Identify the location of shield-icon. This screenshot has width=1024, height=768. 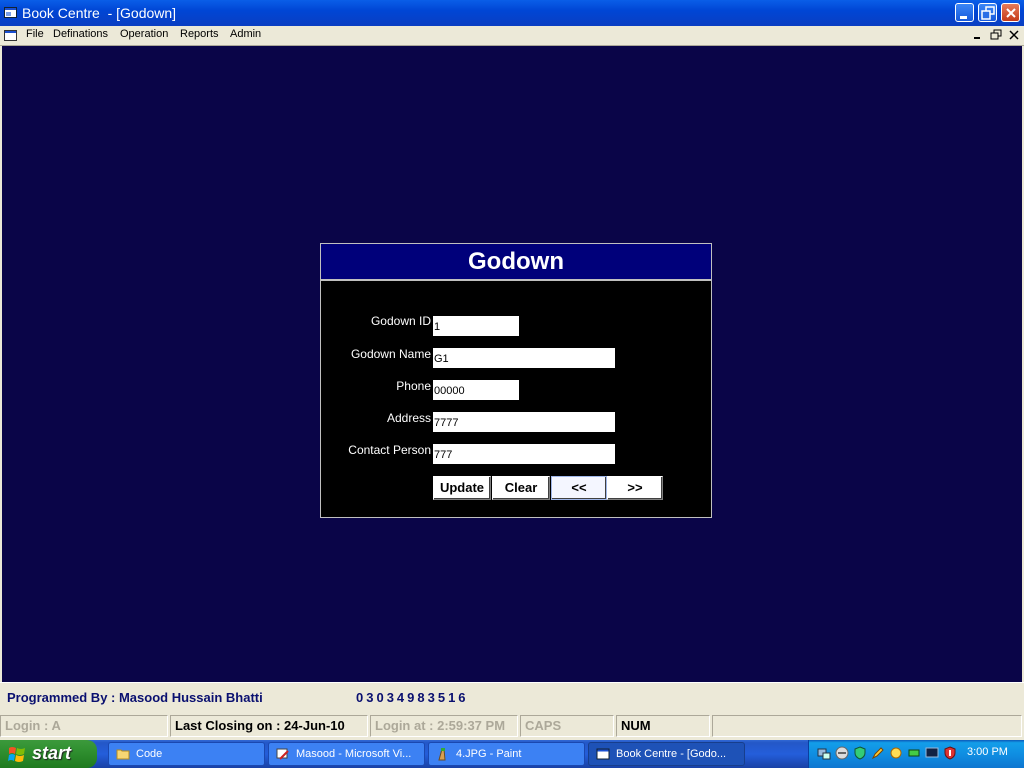
(860, 753).